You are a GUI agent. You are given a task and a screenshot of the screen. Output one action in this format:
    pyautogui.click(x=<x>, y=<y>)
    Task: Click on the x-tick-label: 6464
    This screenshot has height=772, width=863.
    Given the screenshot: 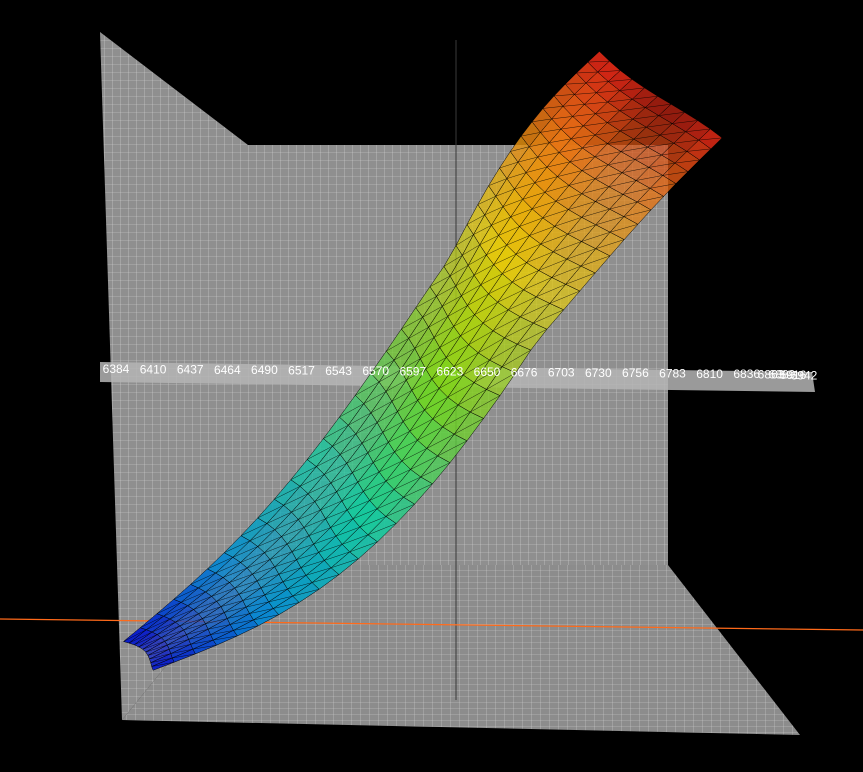 What is the action you would take?
    pyautogui.click(x=227, y=370)
    